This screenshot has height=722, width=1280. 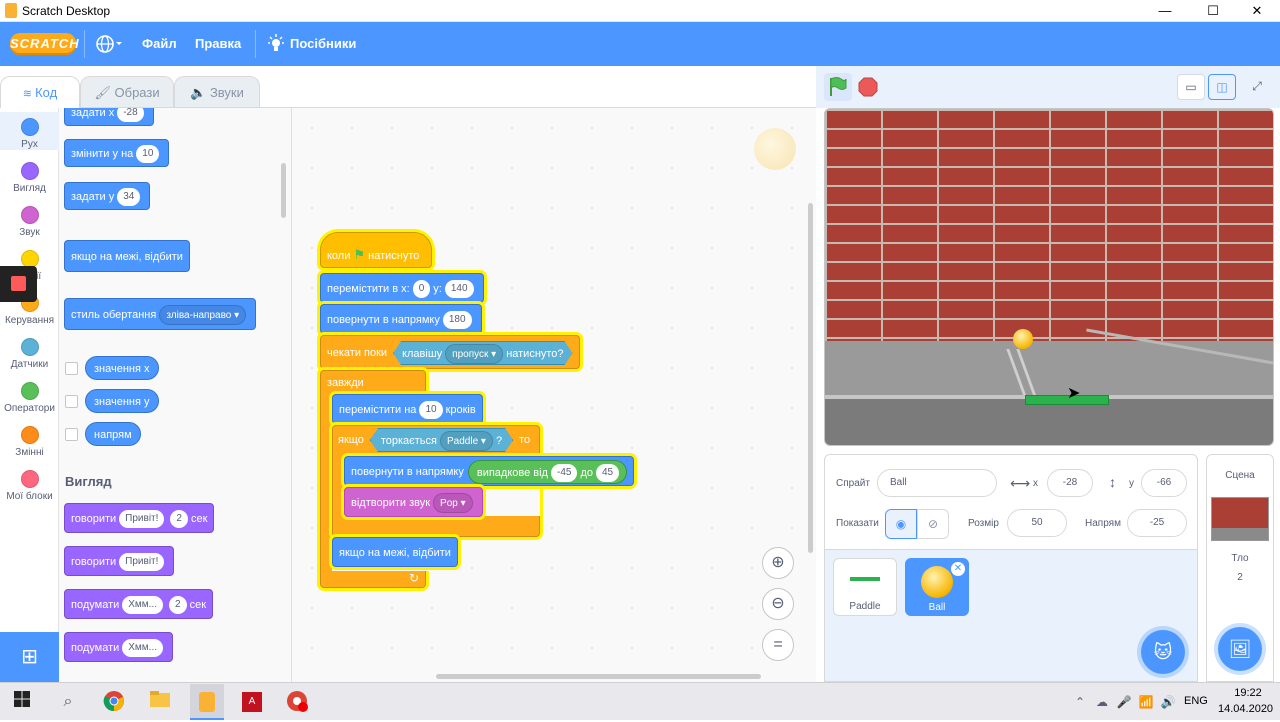 I want to click on block-say: говорити Привіт!, so click(x=119, y=561).